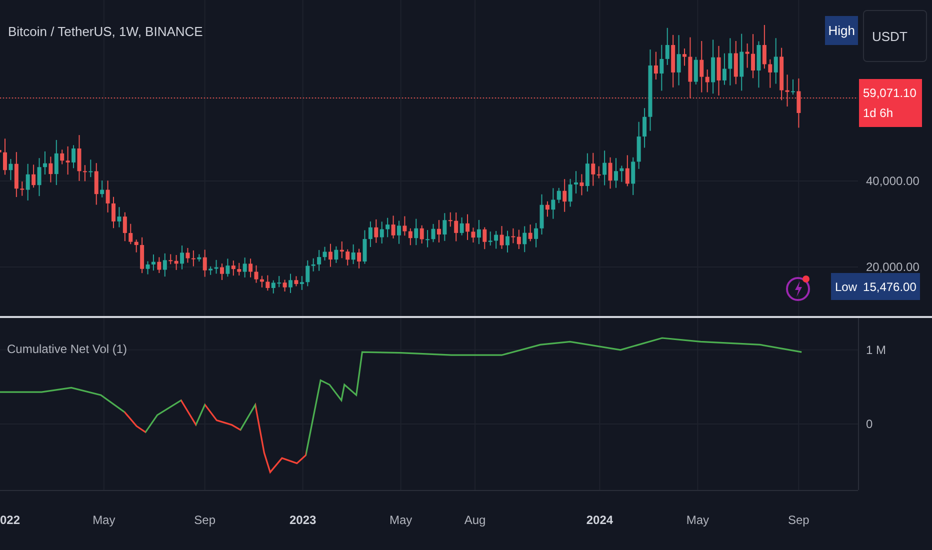 The width and height of the screenshot is (932, 550). I want to click on price-axis-label: 20,000.00, so click(893, 267).